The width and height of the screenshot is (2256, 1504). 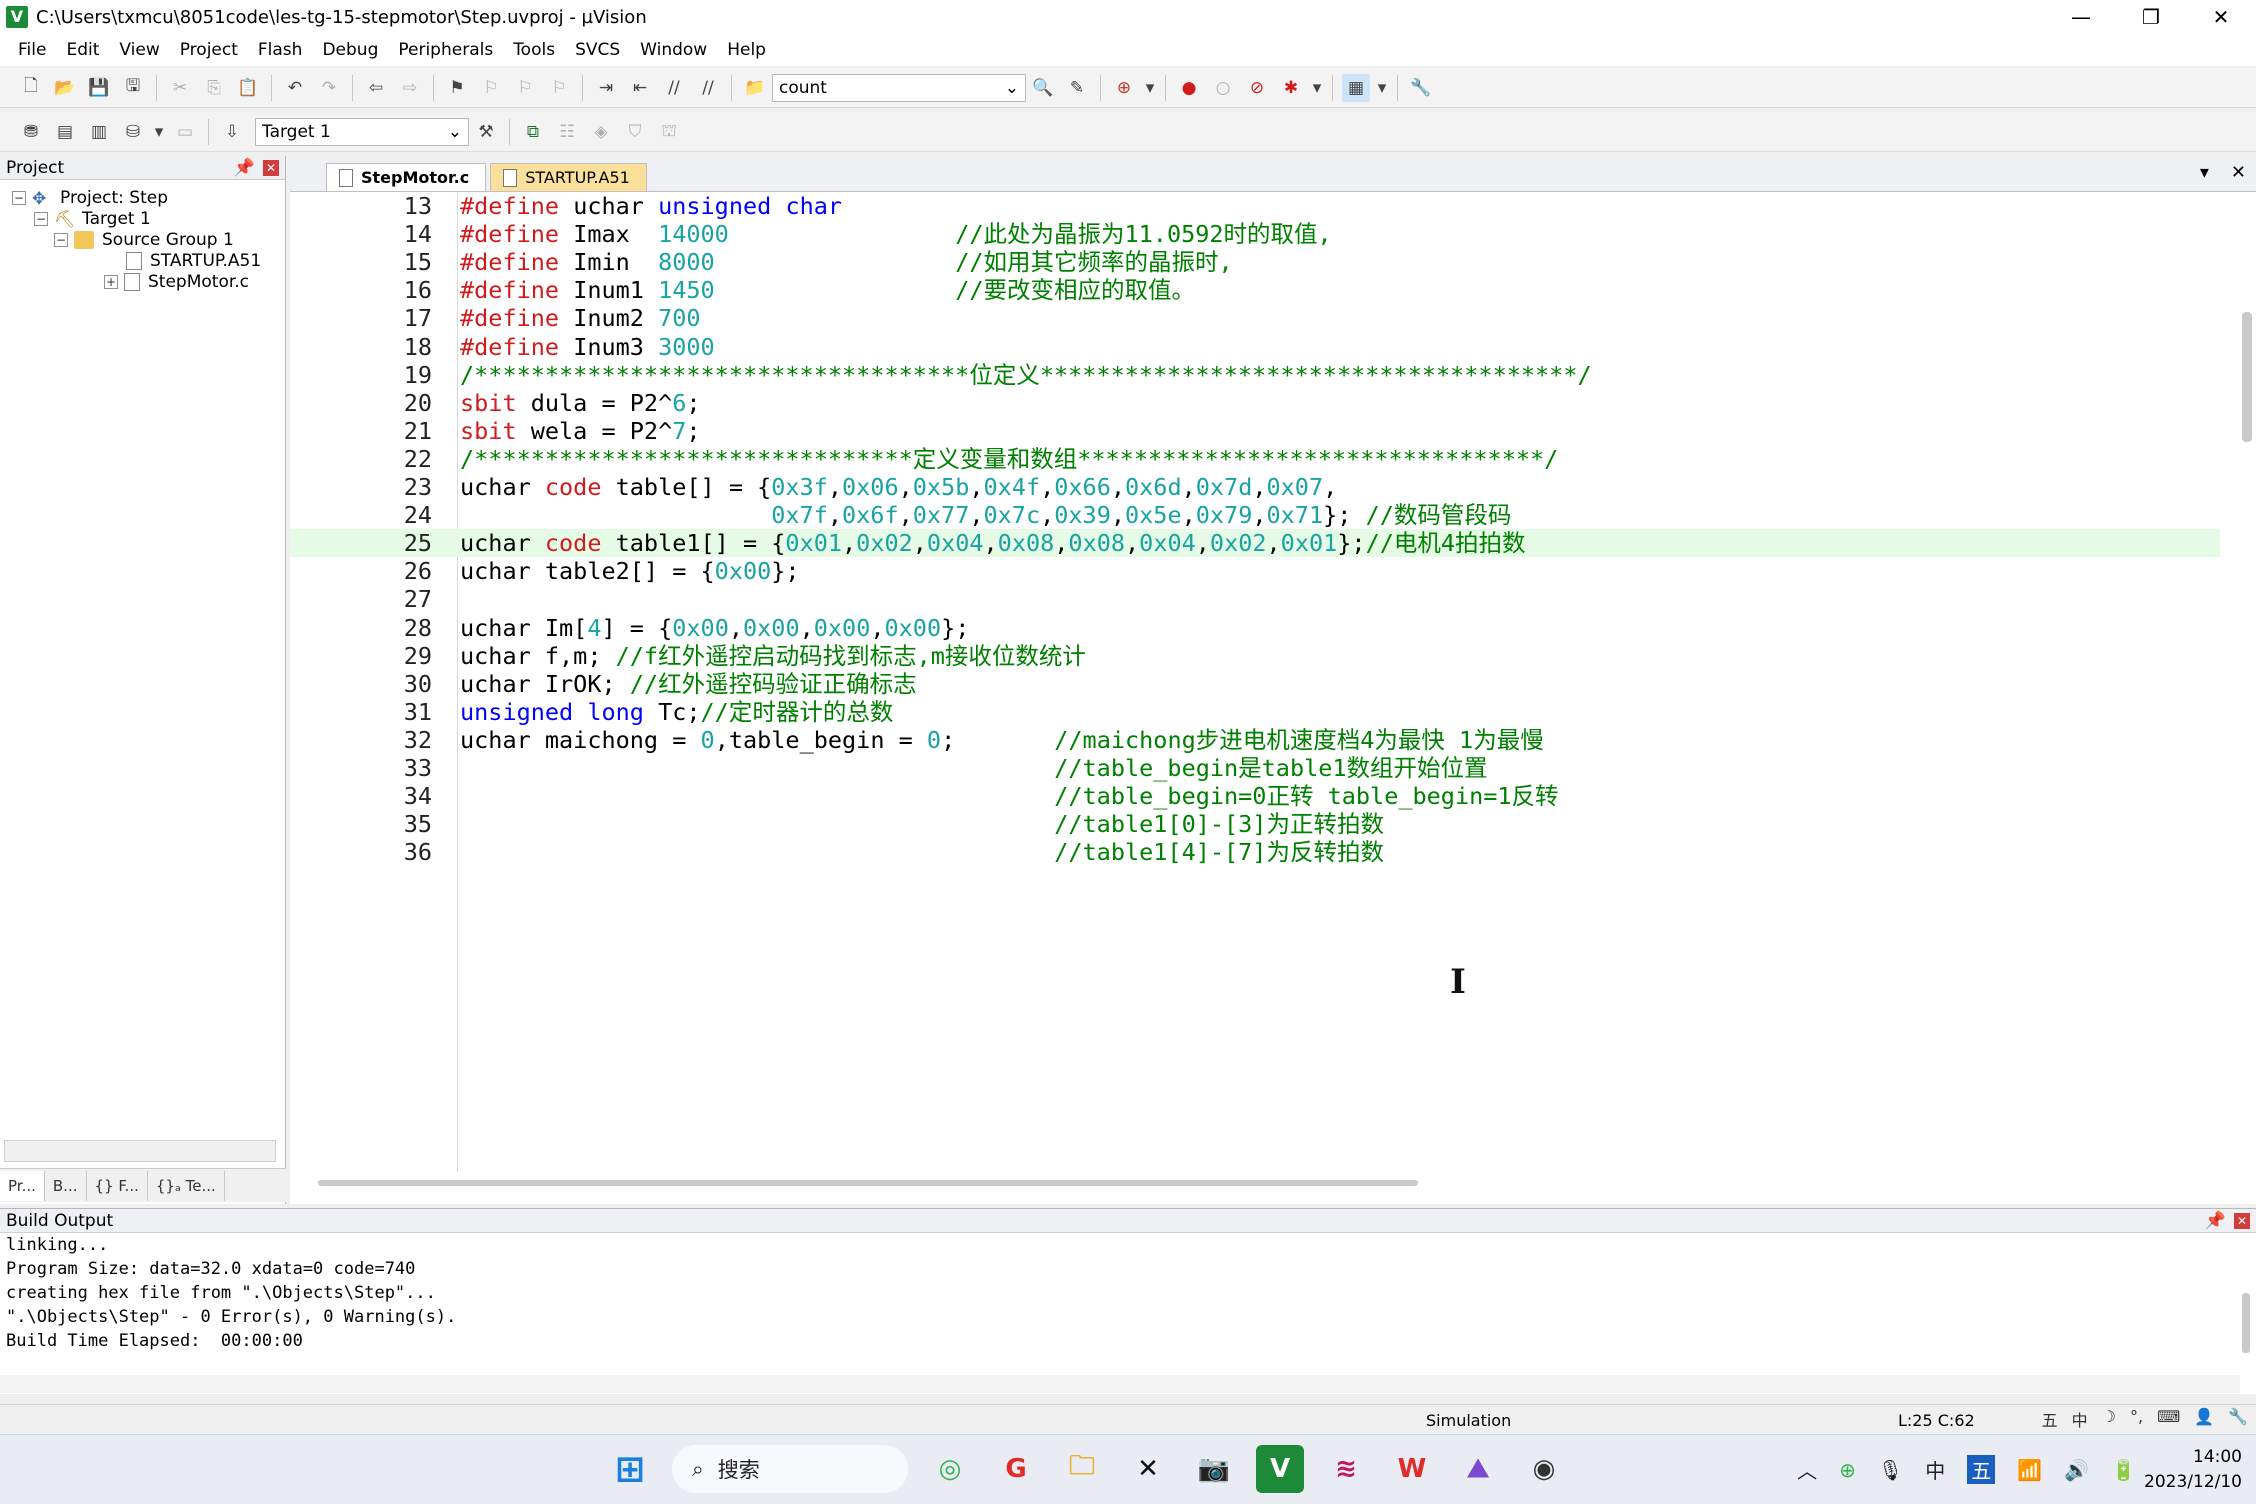 What do you see at coordinates (2151, 17) in the screenshot?
I see `restore-button: ❐` at bounding box center [2151, 17].